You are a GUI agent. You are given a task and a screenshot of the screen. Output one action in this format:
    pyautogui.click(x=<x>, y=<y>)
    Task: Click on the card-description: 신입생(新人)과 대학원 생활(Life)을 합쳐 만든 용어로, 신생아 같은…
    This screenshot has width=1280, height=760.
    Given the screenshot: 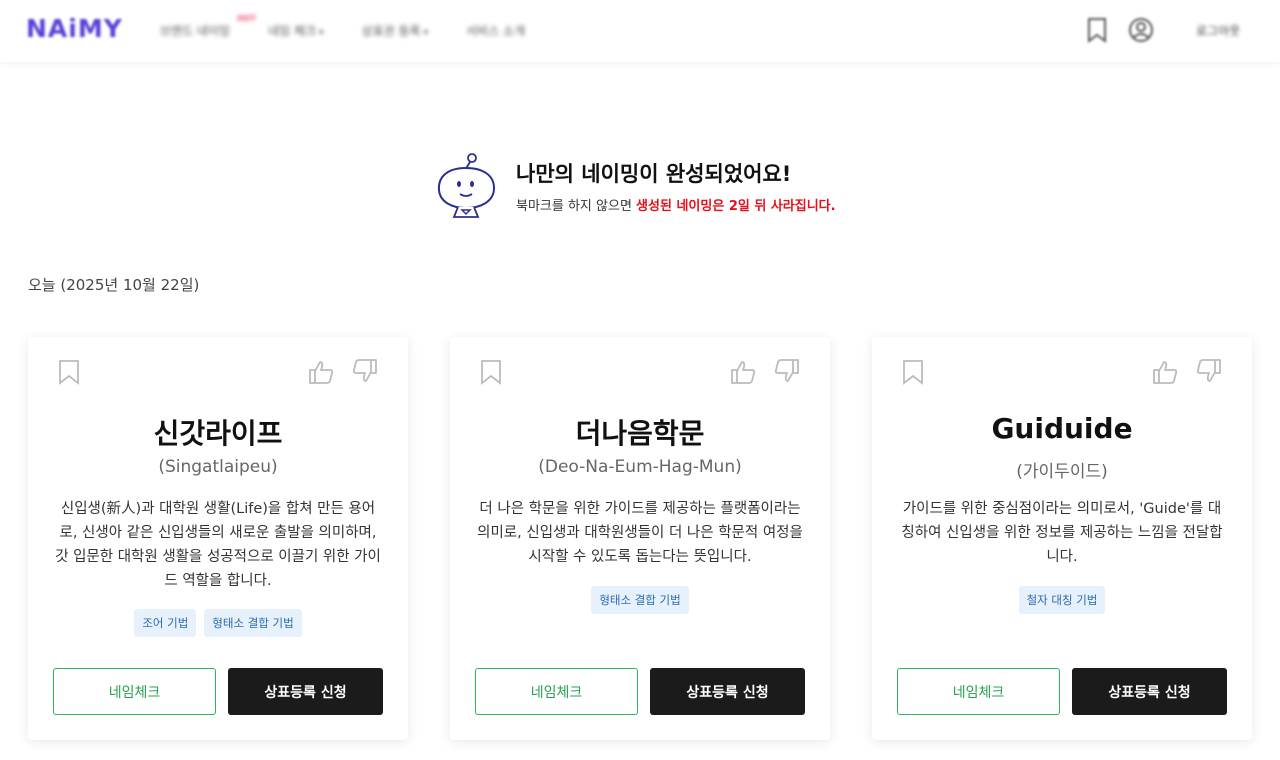 What is the action you would take?
    pyautogui.click(x=218, y=545)
    